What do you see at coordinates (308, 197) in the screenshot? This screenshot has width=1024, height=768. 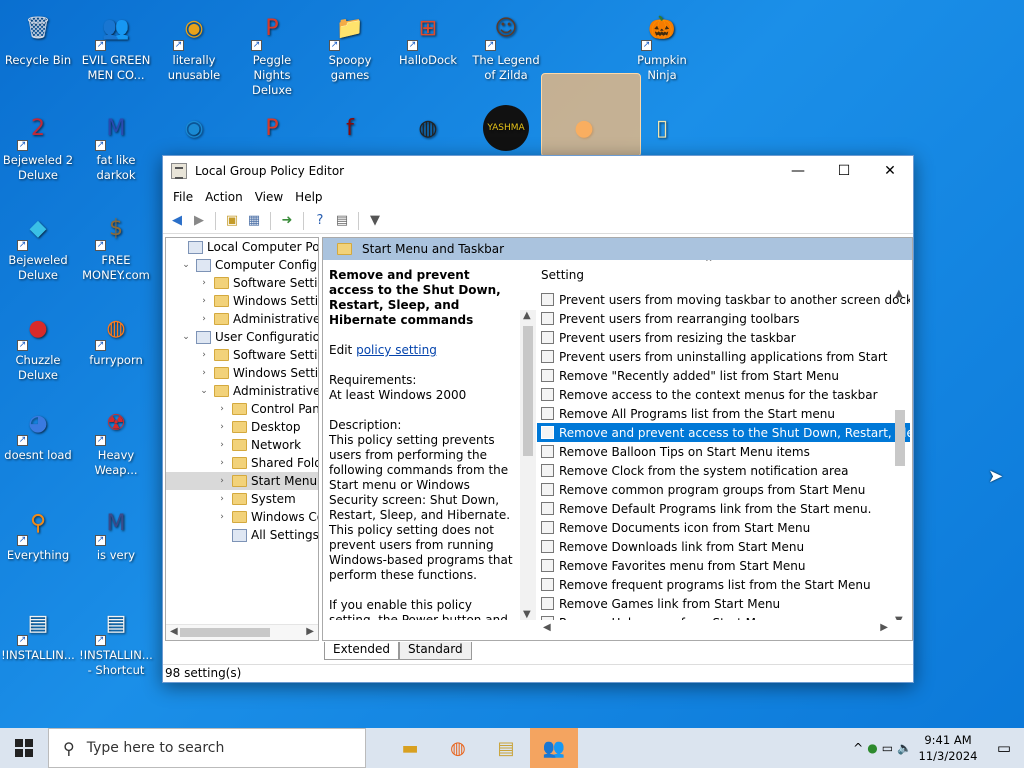 I see `menu-help: Help` at bounding box center [308, 197].